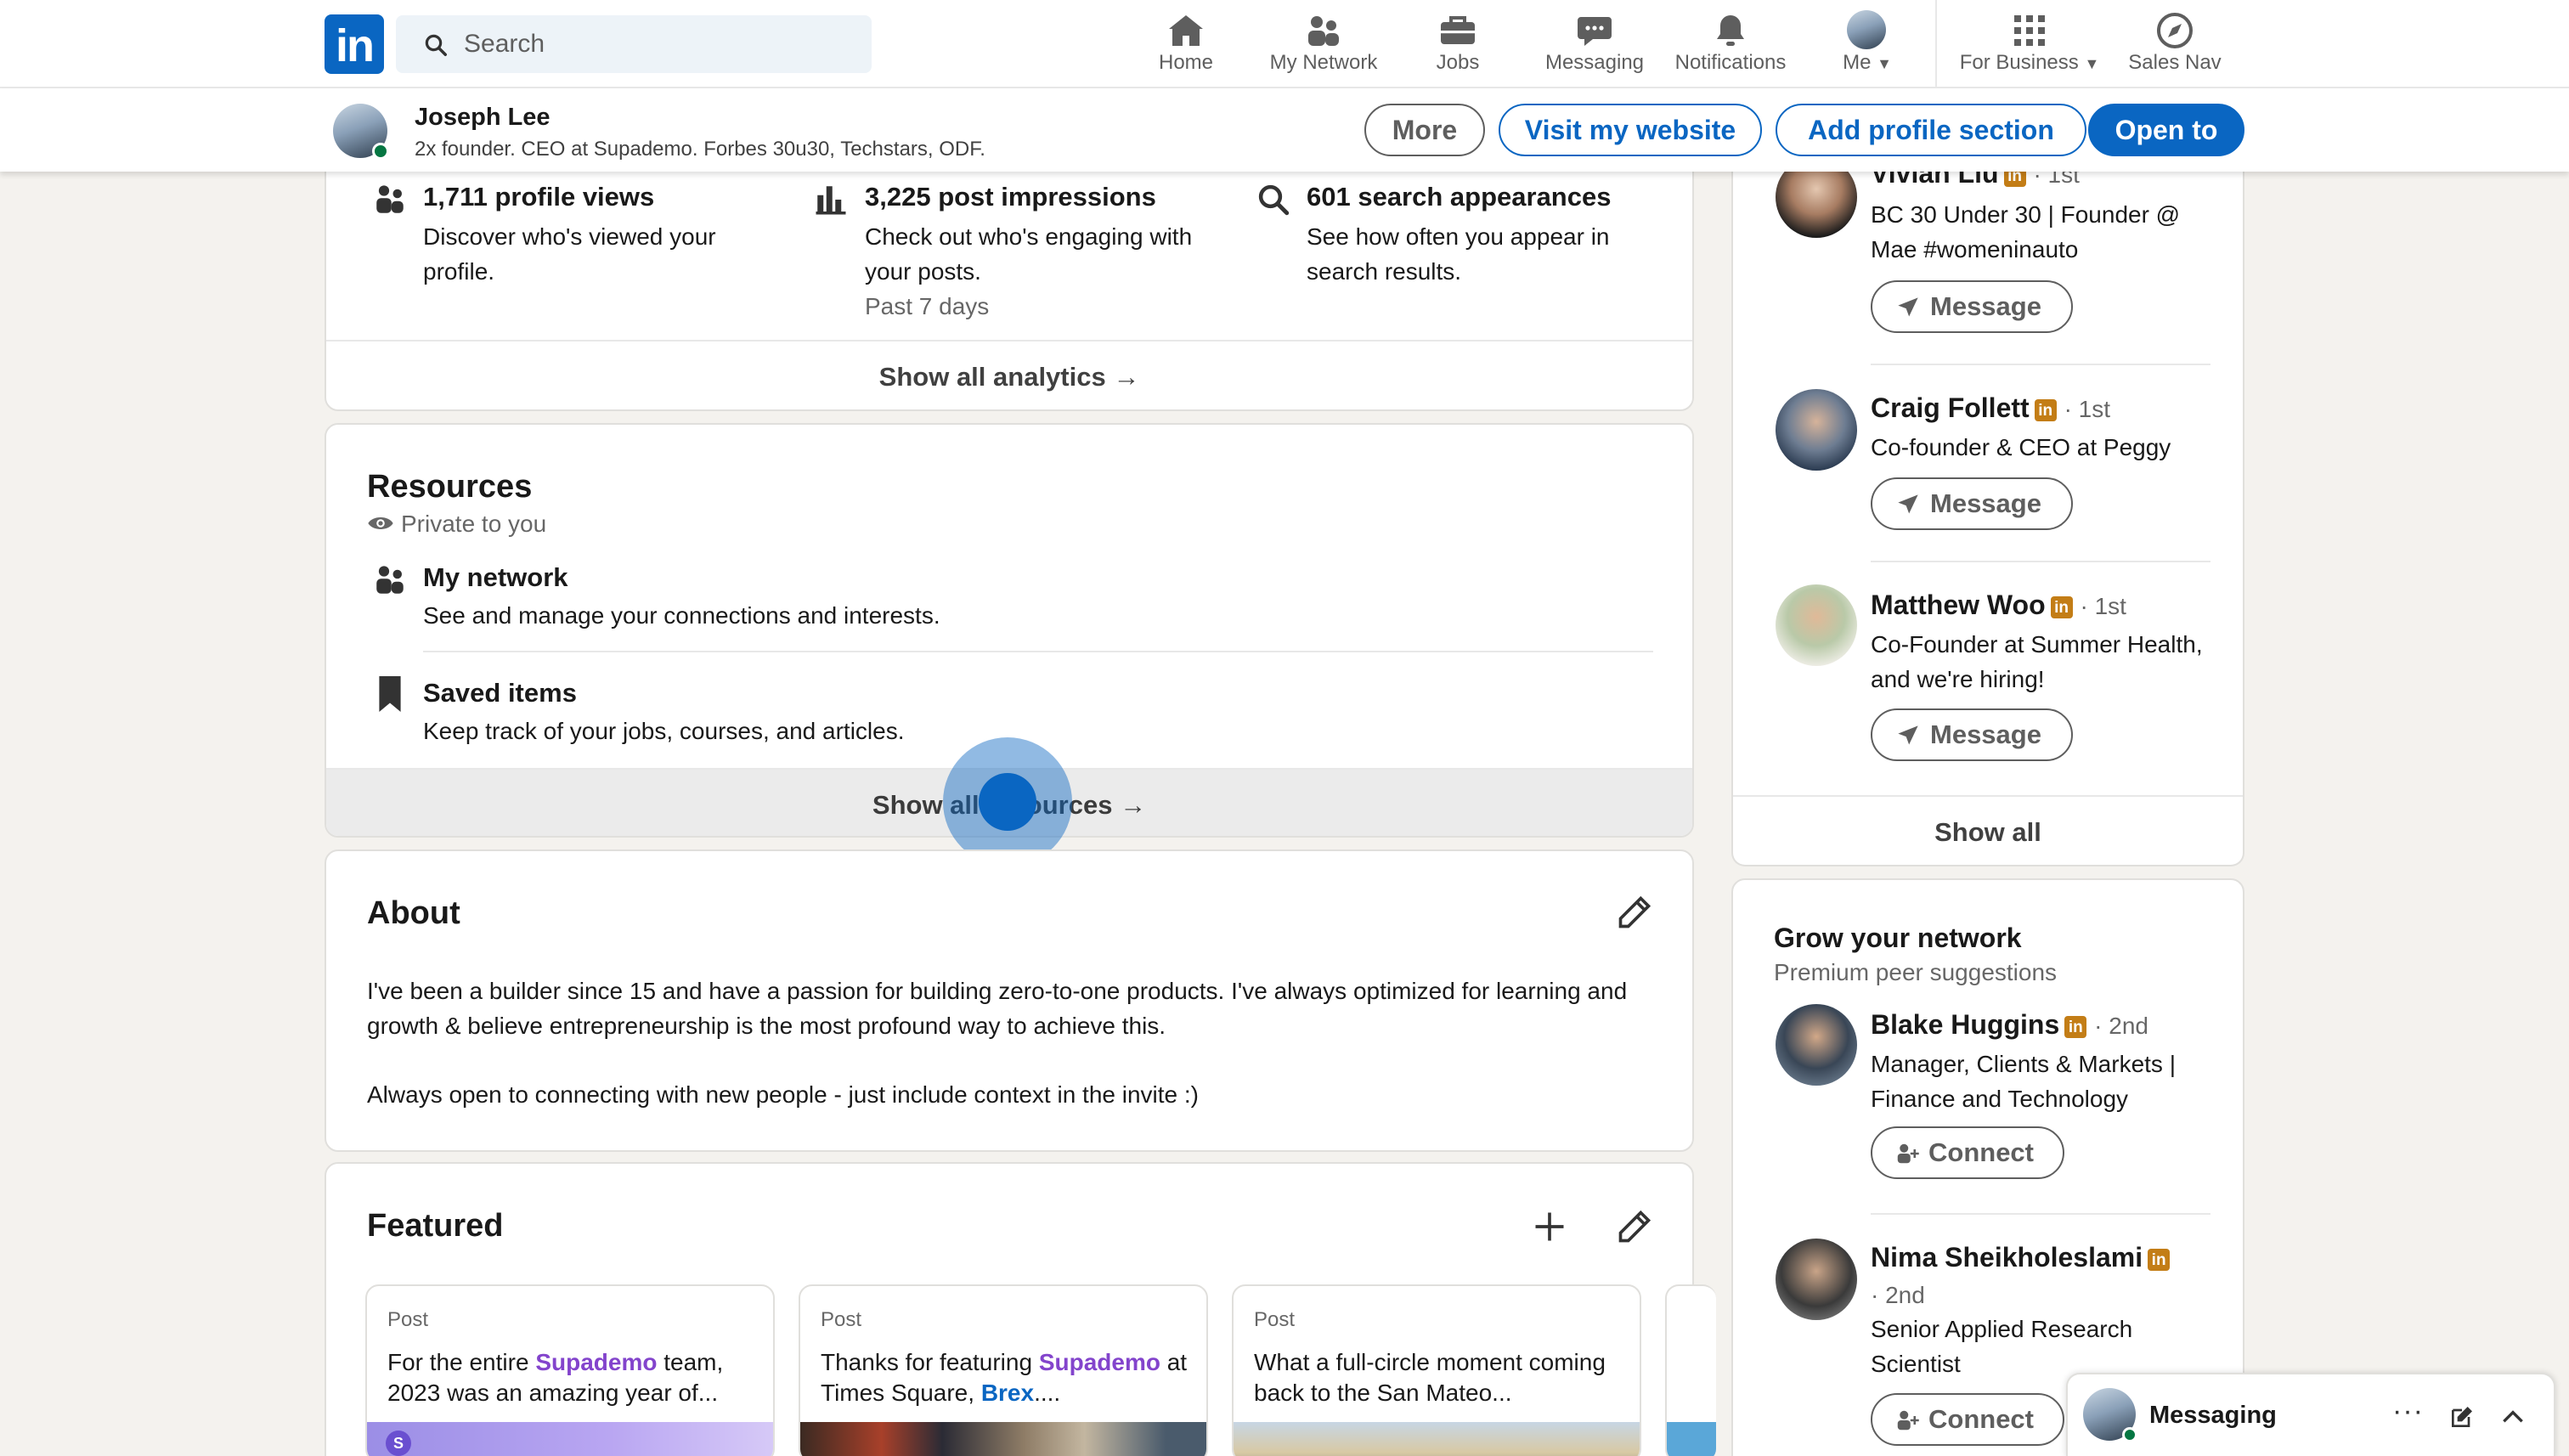 Image resolution: width=2569 pixels, height=1456 pixels. What do you see at coordinates (1817, 1280) in the screenshot?
I see `nima-sheikholeslami-avatar` at bounding box center [1817, 1280].